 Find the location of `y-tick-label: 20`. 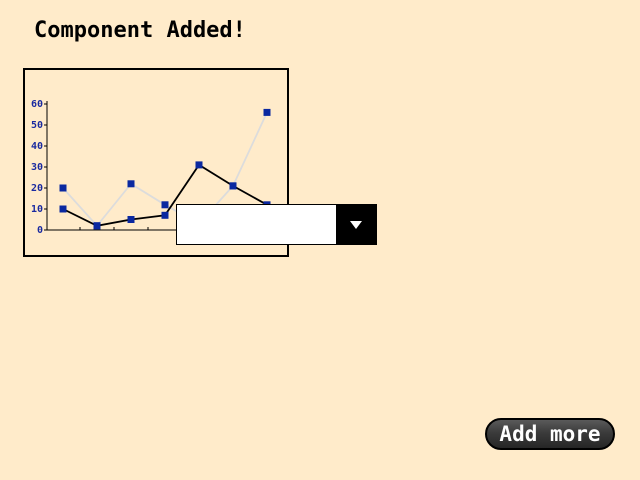

y-tick-label: 20 is located at coordinates (37, 188).